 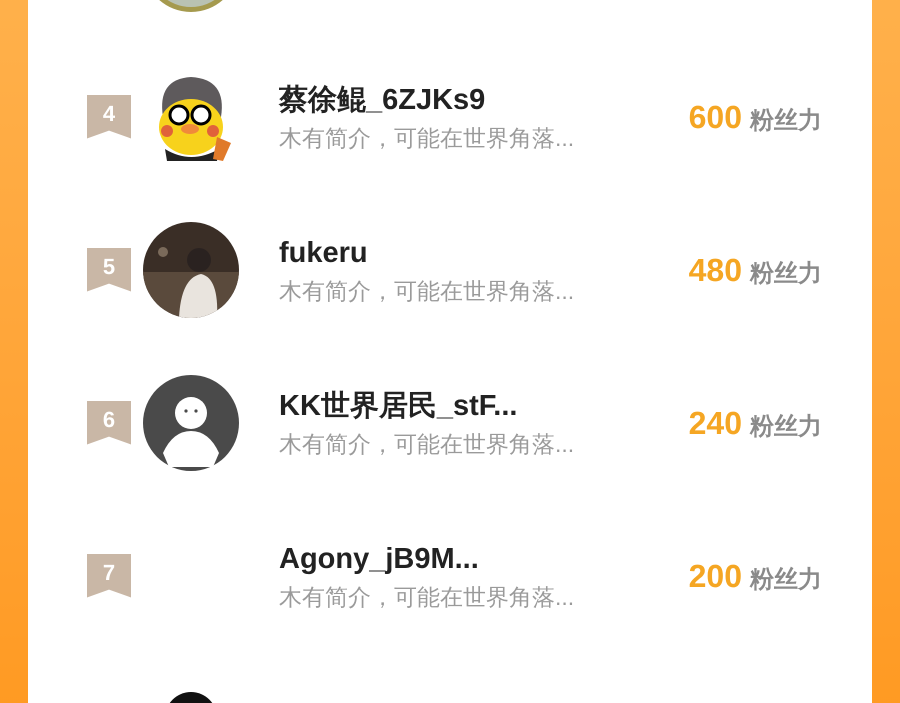 I want to click on rank-badge: 7, so click(x=109, y=576).